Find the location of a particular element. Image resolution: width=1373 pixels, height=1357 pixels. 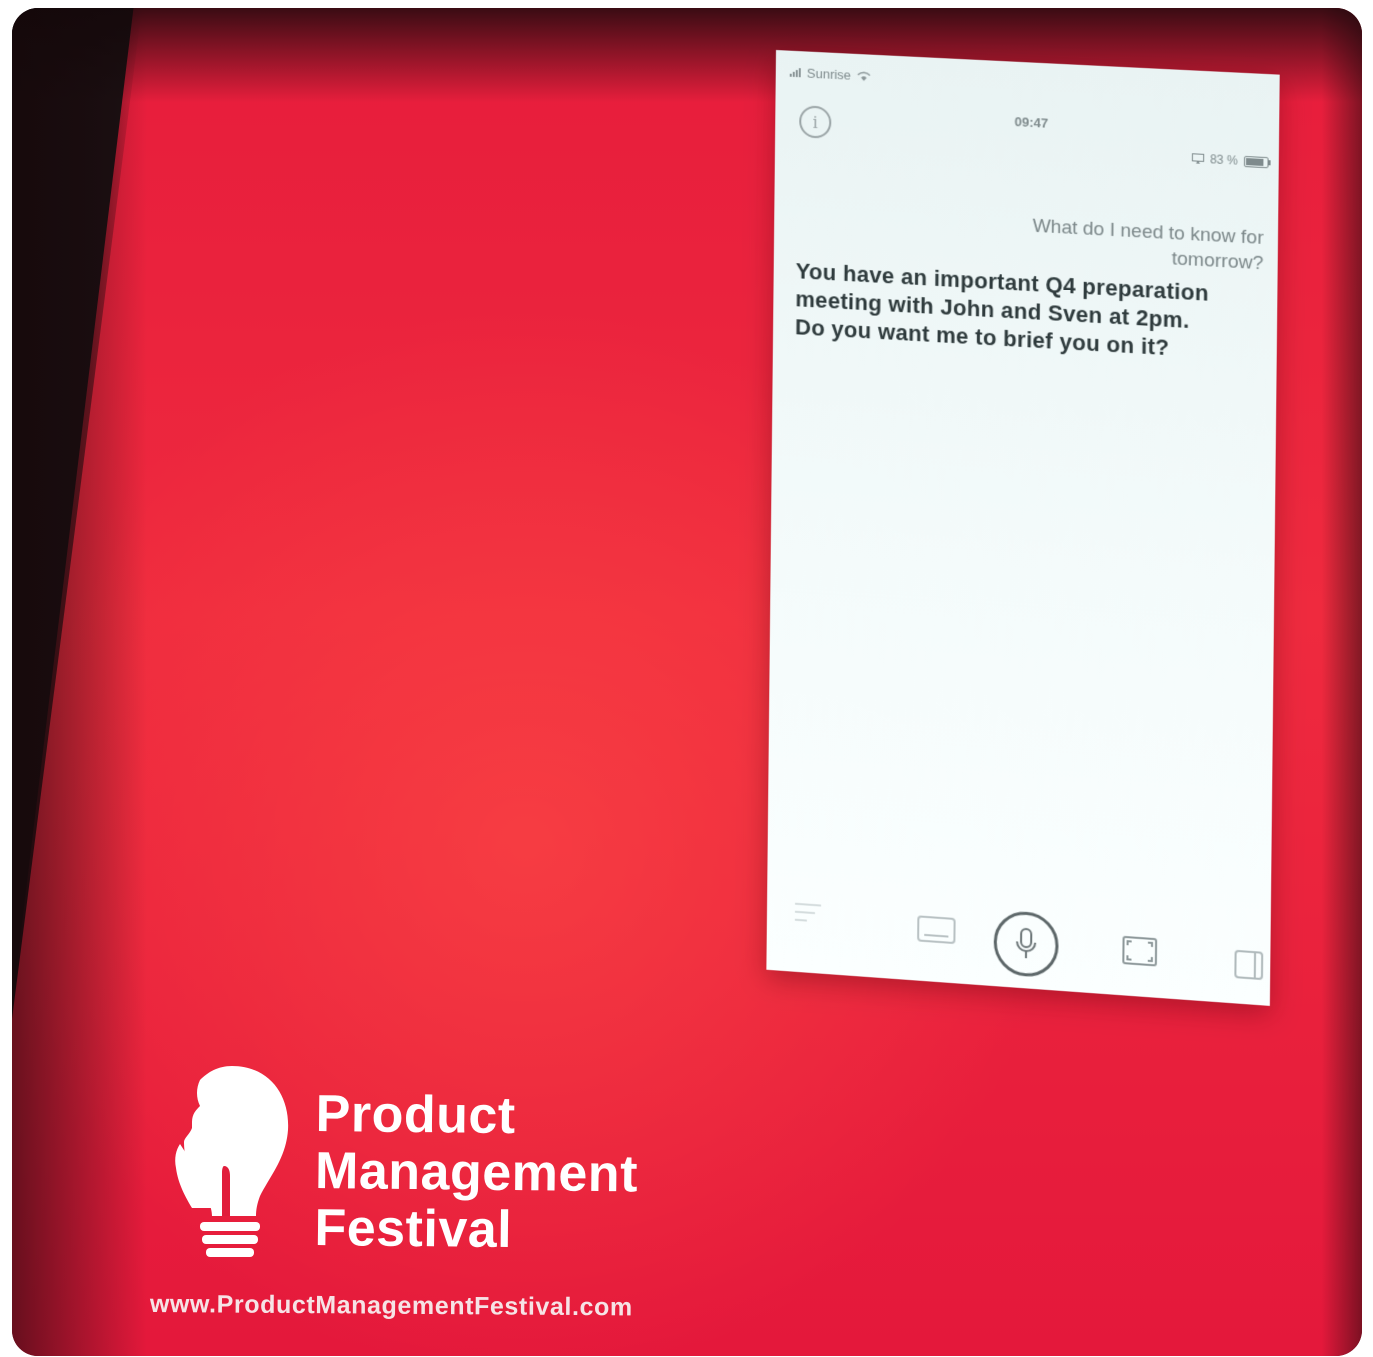

wifi-icon is located at coordinates (864, 76).